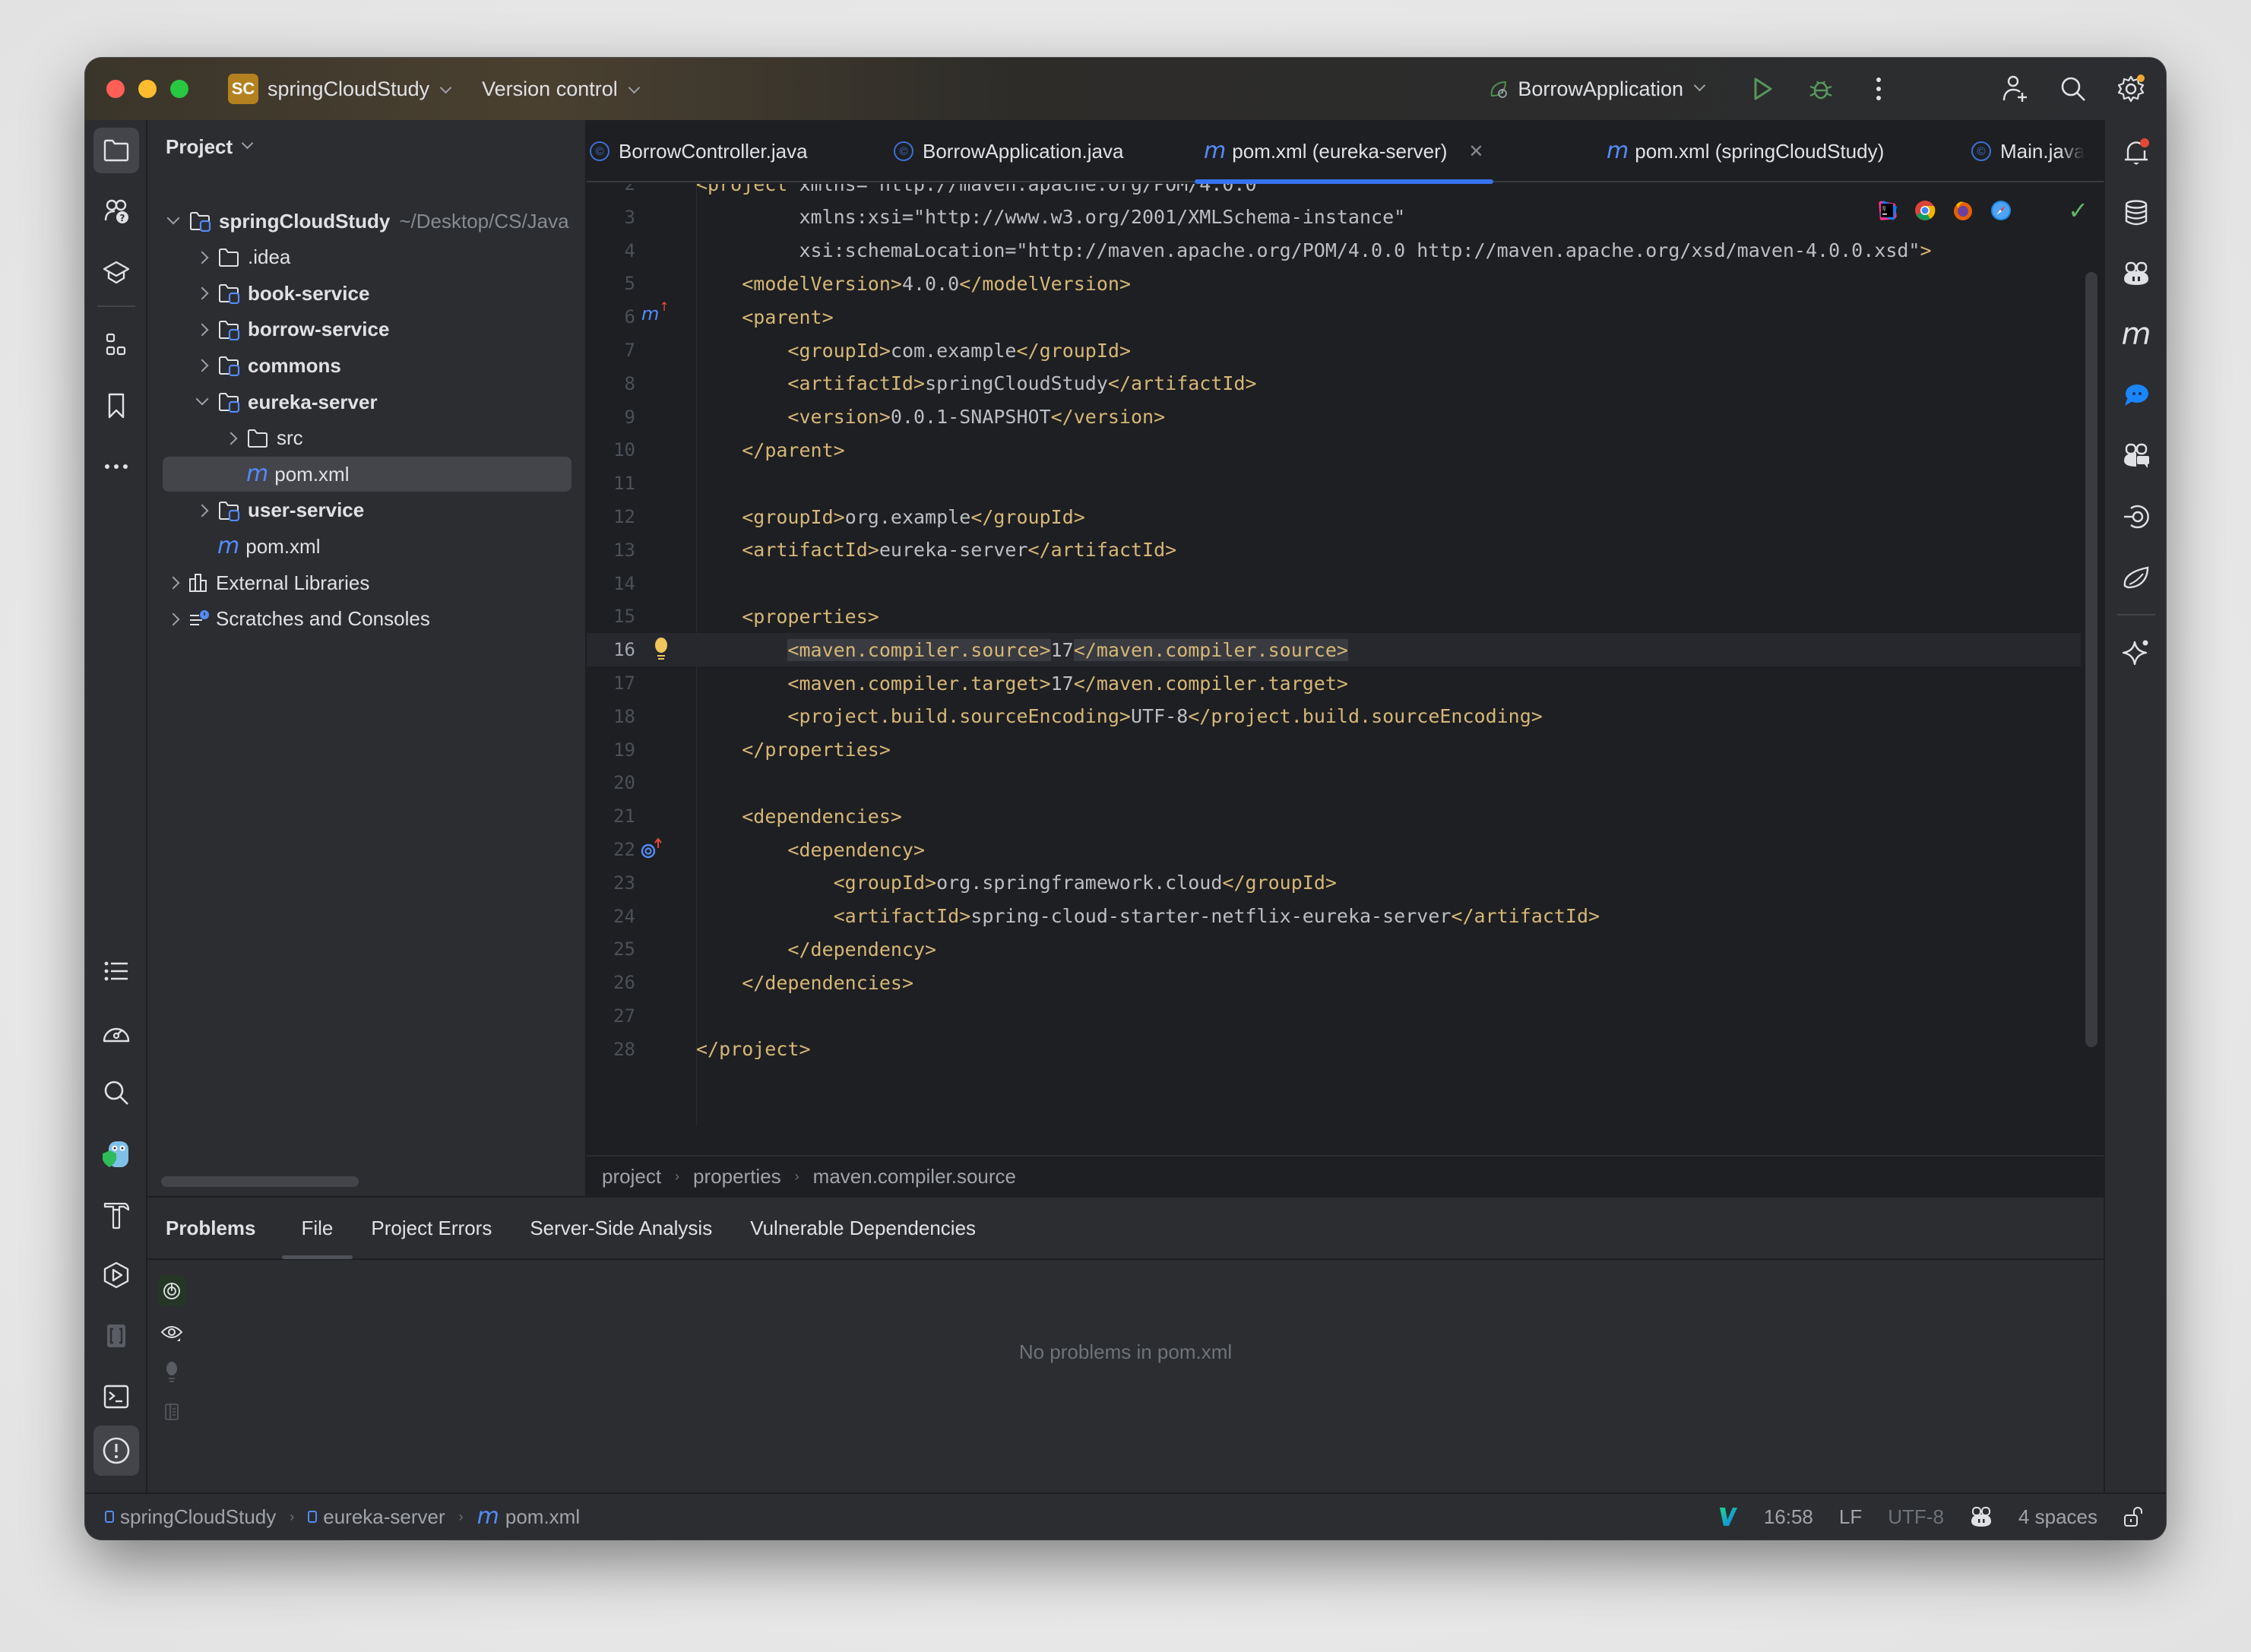 The height and width of the screenshot is (1652, 2251). I want to click on find-tool-button, so click(116, 1093).